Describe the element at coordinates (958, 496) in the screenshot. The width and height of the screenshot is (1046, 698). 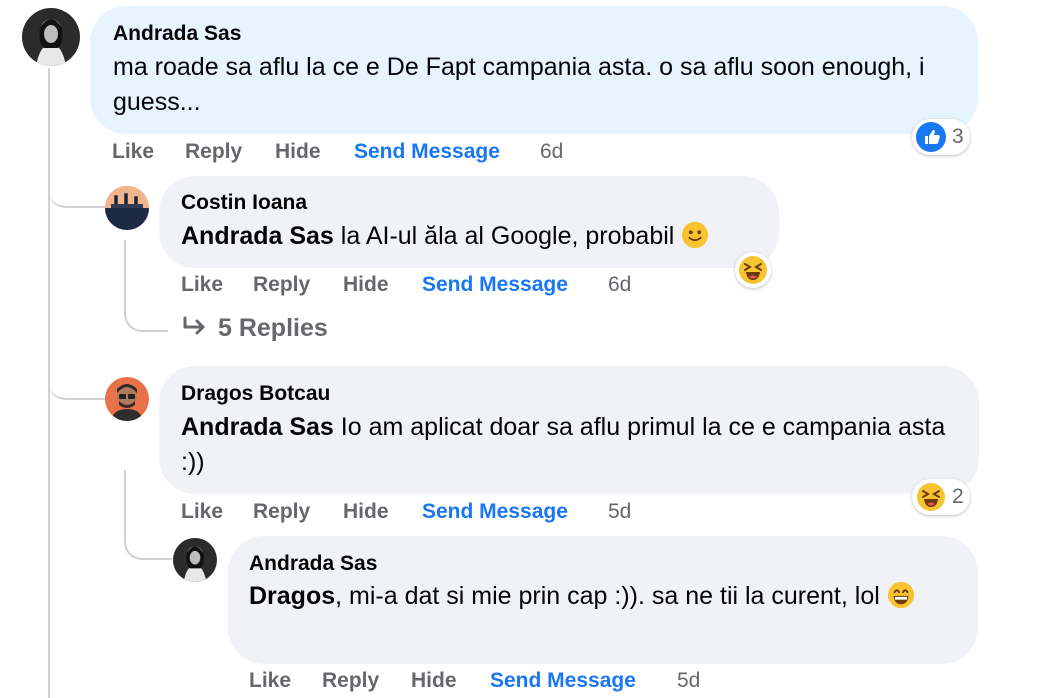
I see `reaction-count: 2` at that location.